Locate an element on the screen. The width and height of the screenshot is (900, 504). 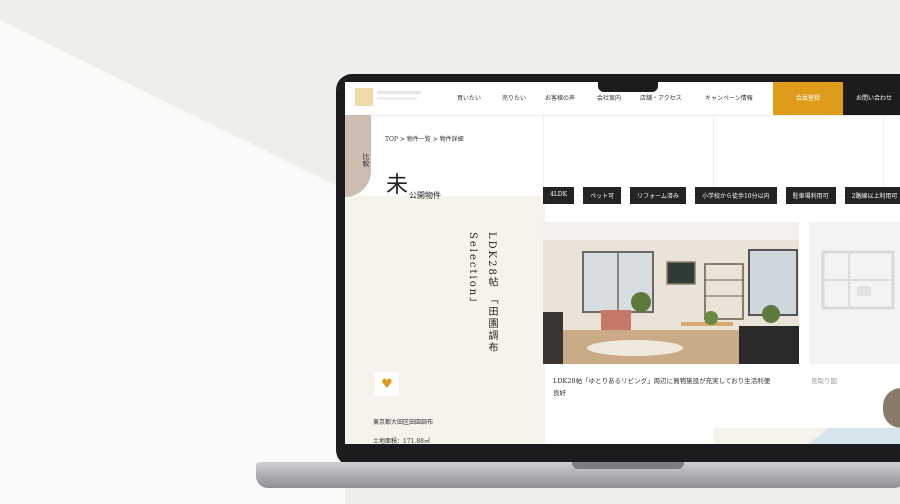
living-room-image is located at coordinates (671, 293).